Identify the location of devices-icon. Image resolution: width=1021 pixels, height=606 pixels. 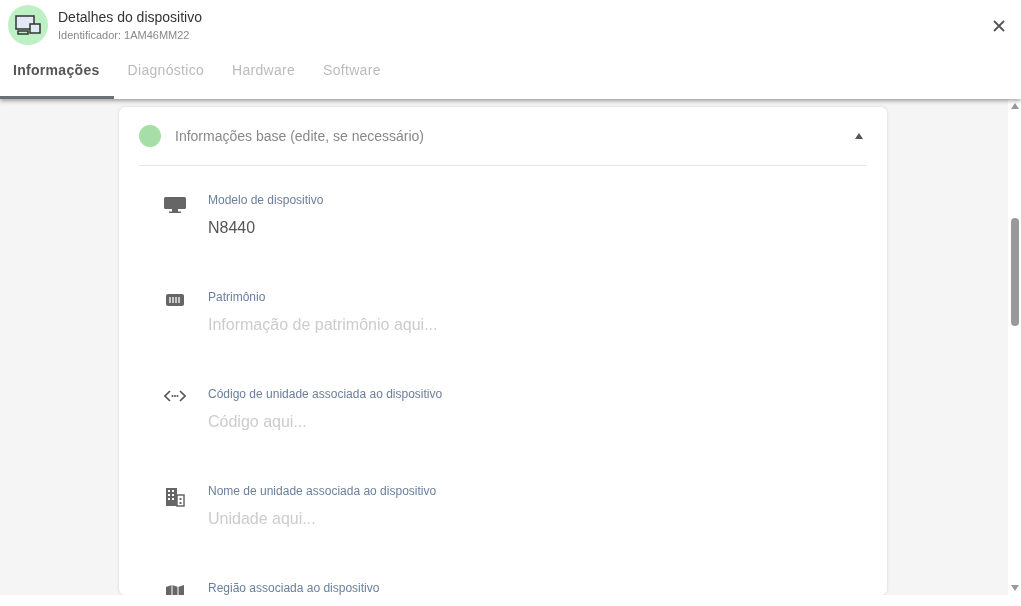
(28, 25).